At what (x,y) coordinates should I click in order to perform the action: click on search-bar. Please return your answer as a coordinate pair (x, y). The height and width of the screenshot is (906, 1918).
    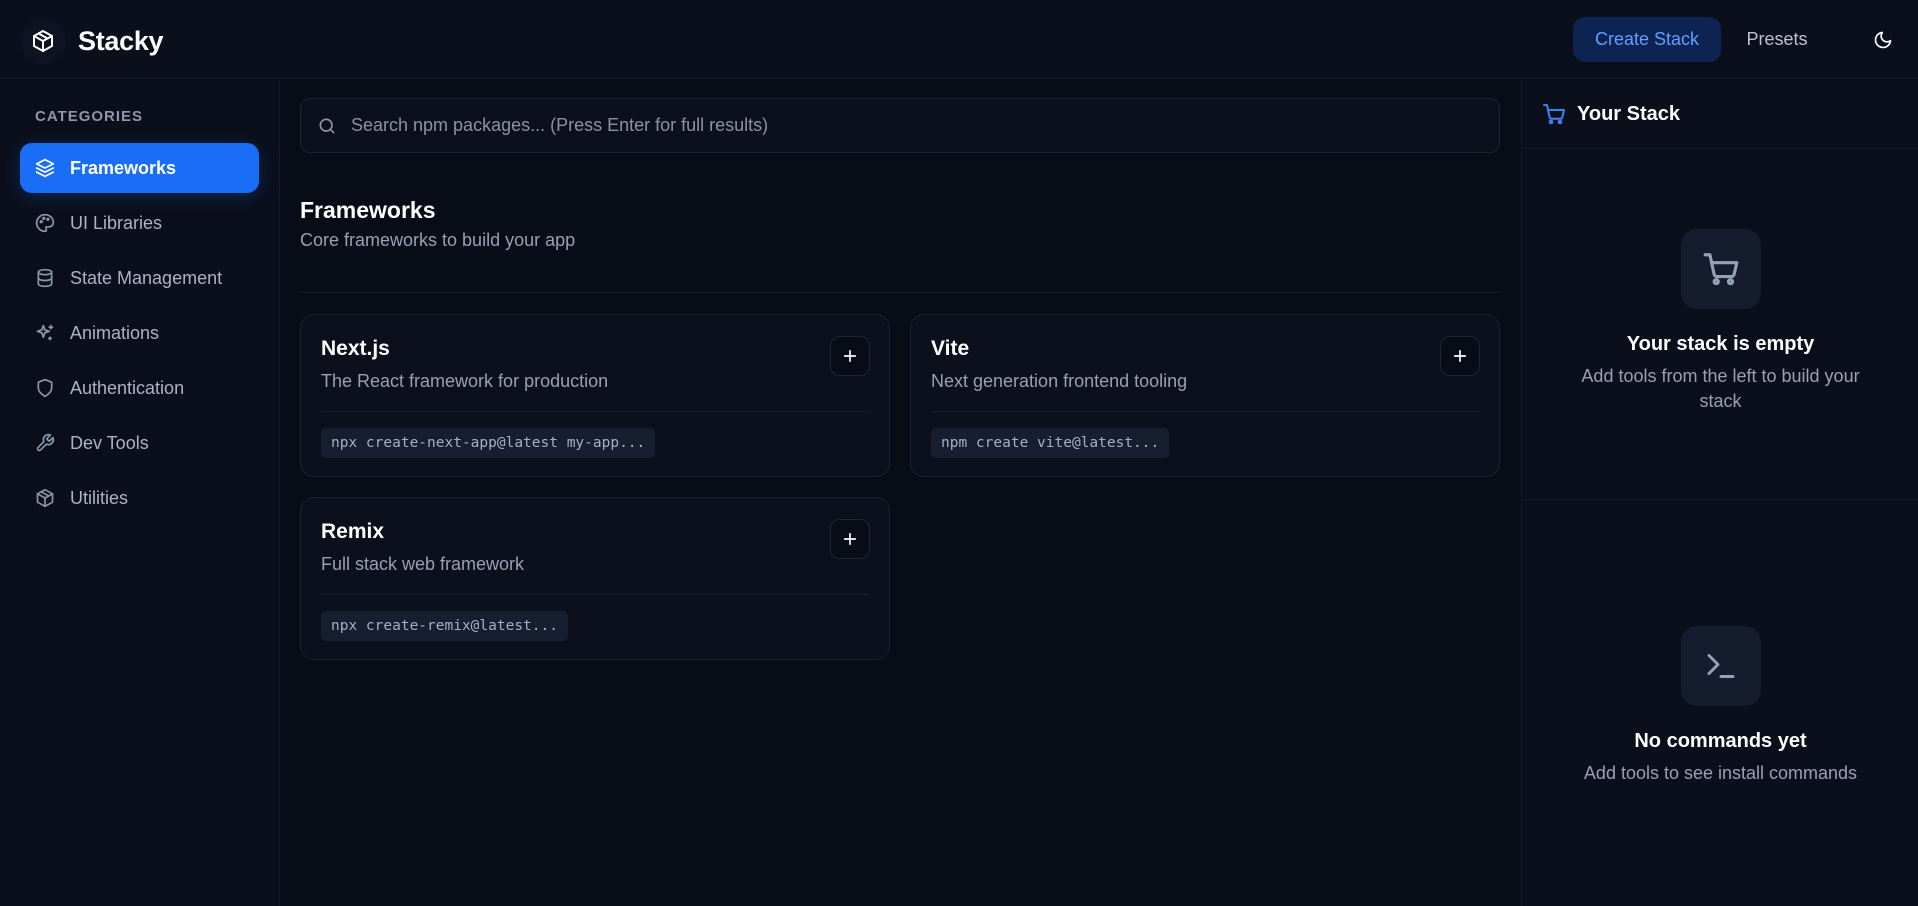
    Looking at the image, I should click on (900, 125).